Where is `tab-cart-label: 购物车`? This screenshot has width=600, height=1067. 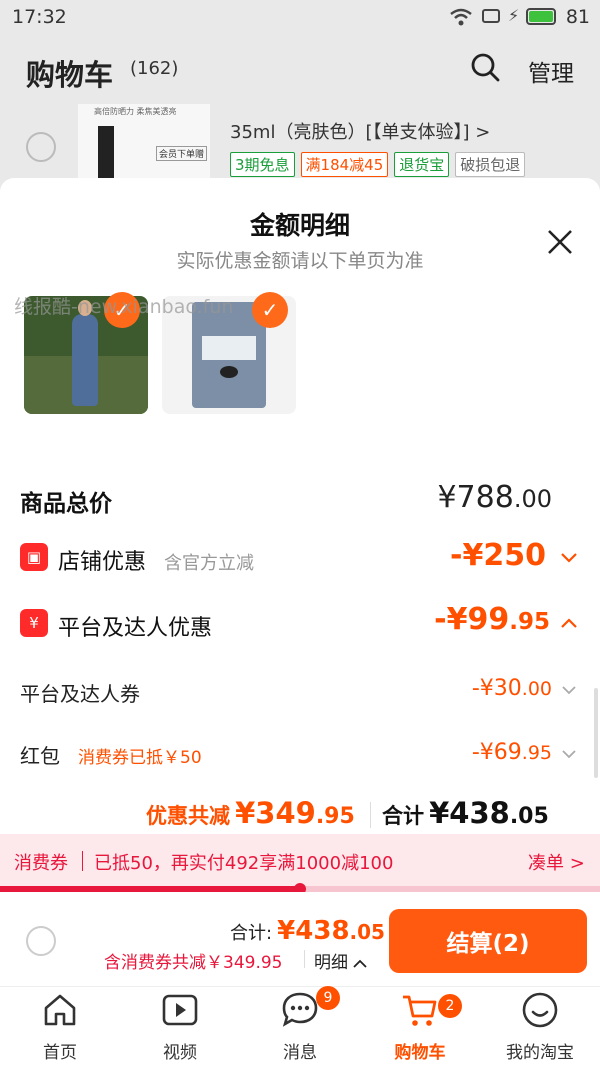
tab-cart-label: 购物车 is located at coordinates (420, 1053).